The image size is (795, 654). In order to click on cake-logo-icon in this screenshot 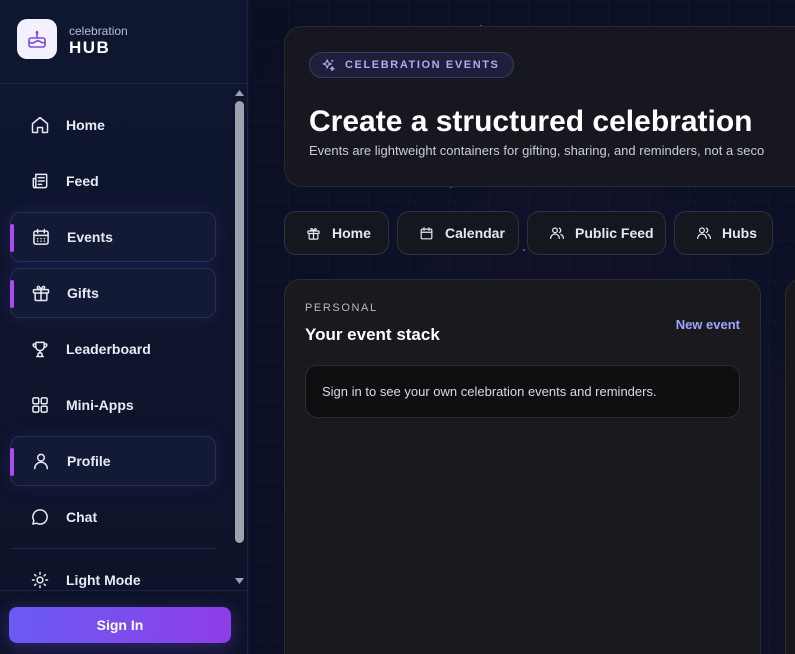, I will do `click(37, 39)`.